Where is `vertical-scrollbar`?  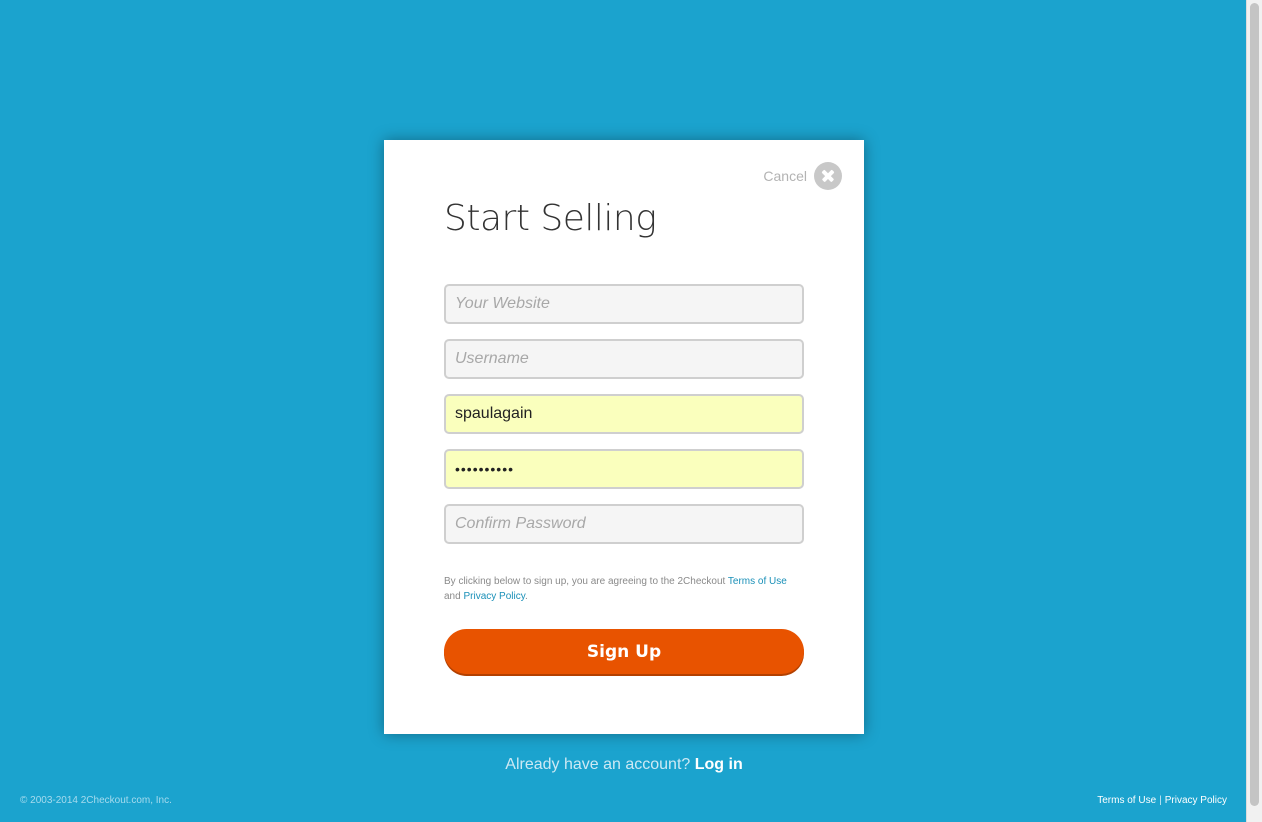 vertical-scrollbar is located at coordinates (1254, 411).